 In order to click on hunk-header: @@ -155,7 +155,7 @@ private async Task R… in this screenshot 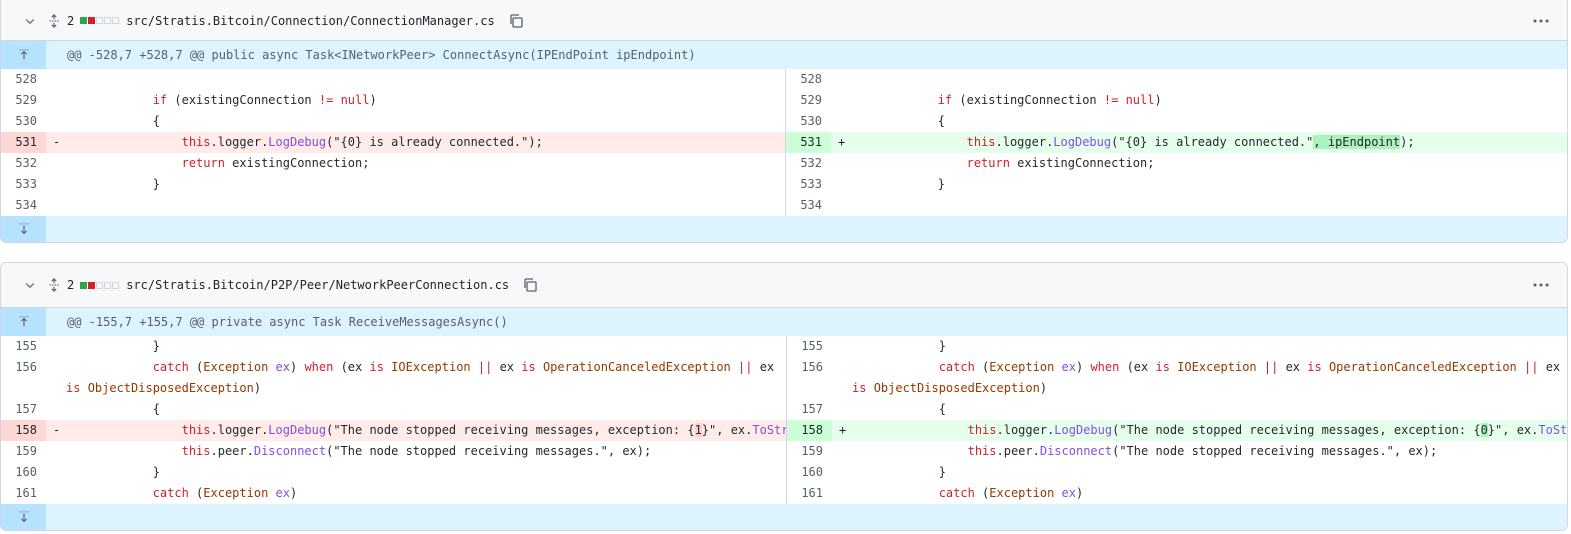, I will do `click(784, 322)`.